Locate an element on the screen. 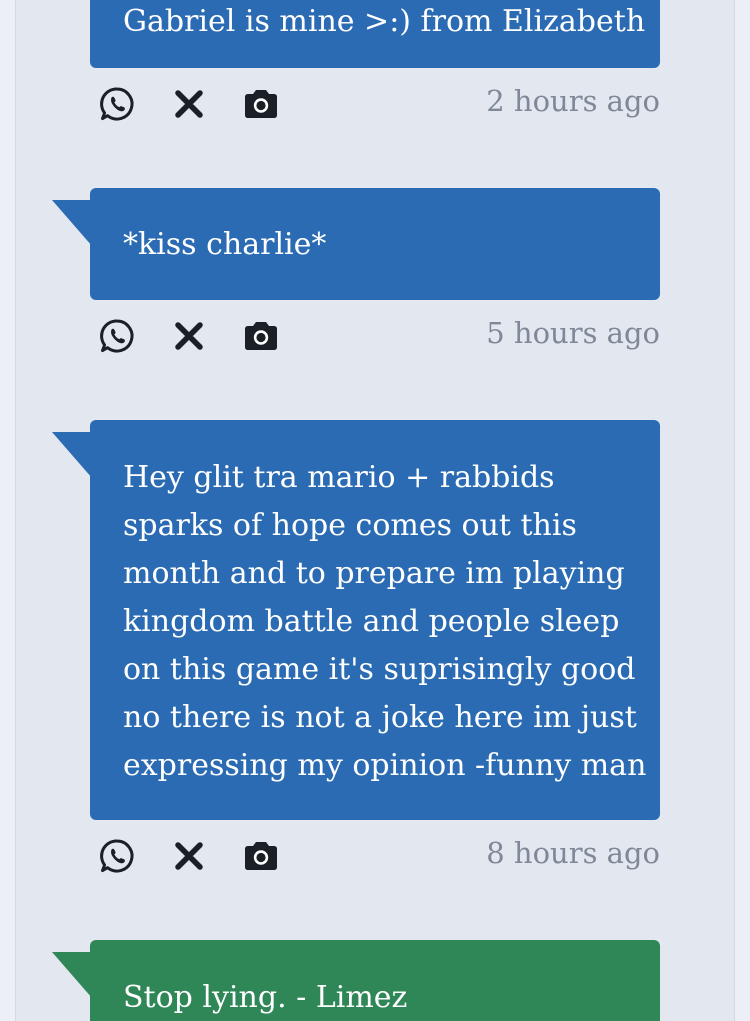  message-timestamp: 2 hours ago is located at coordinates (573, 101).